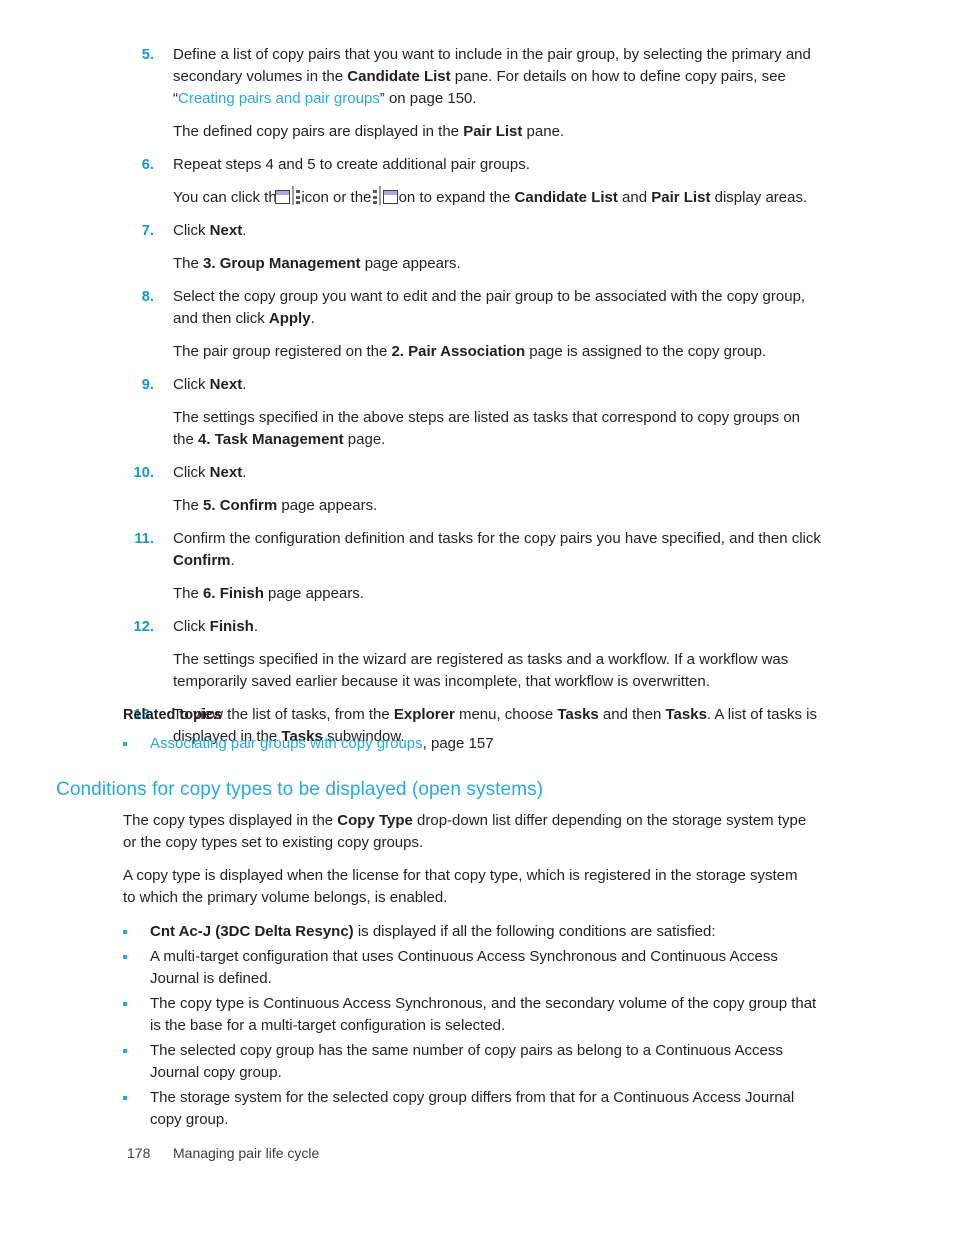 Image resolution: width=954 pixels, height=1235 pixels. I want to click on body-text: pane., so click(543, 131).